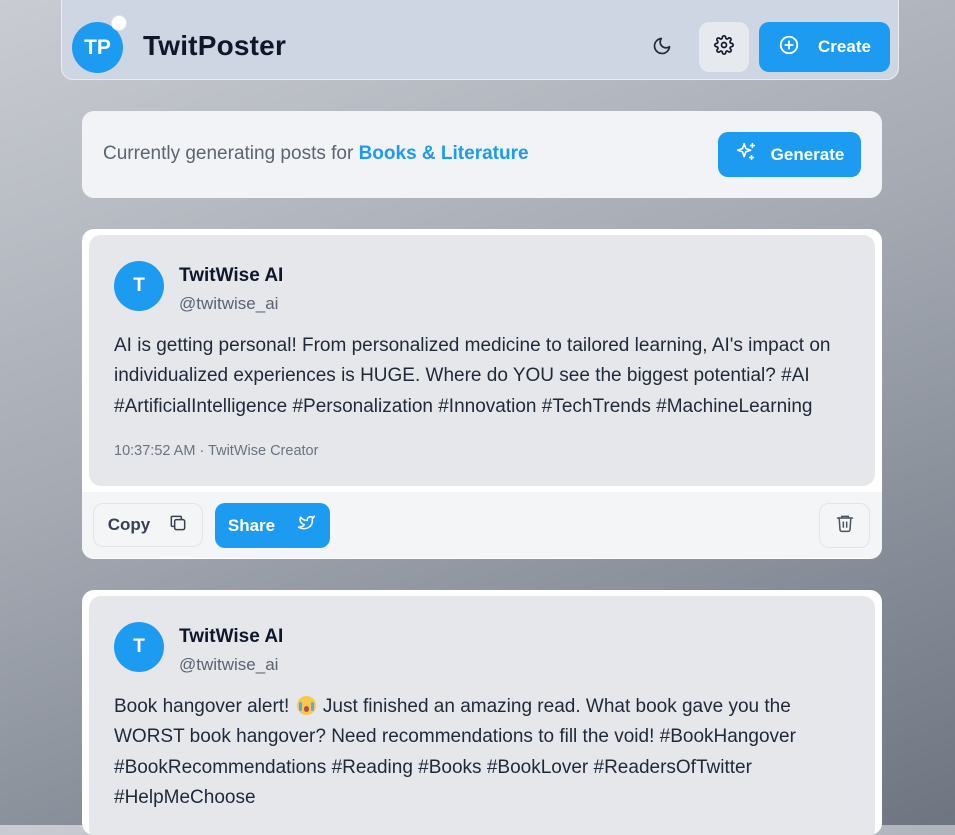 Image resolution: width=955 pixels, height=835 pixels. Describe the element at coordinates (844, 46) in the screenshot. I see `create-button-label: Create` at that location.